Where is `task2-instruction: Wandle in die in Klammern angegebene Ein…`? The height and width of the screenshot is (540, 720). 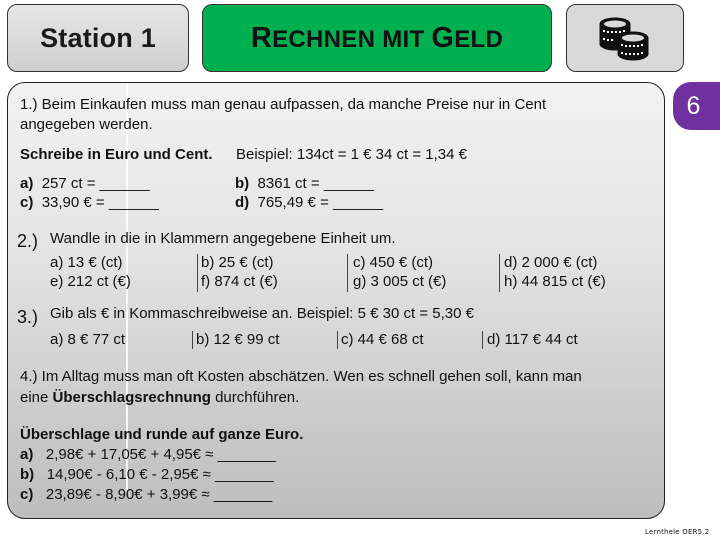
task2-instruction: Wandle in die in Klammern angegebene Ein… is located at coordinates (223, 238).